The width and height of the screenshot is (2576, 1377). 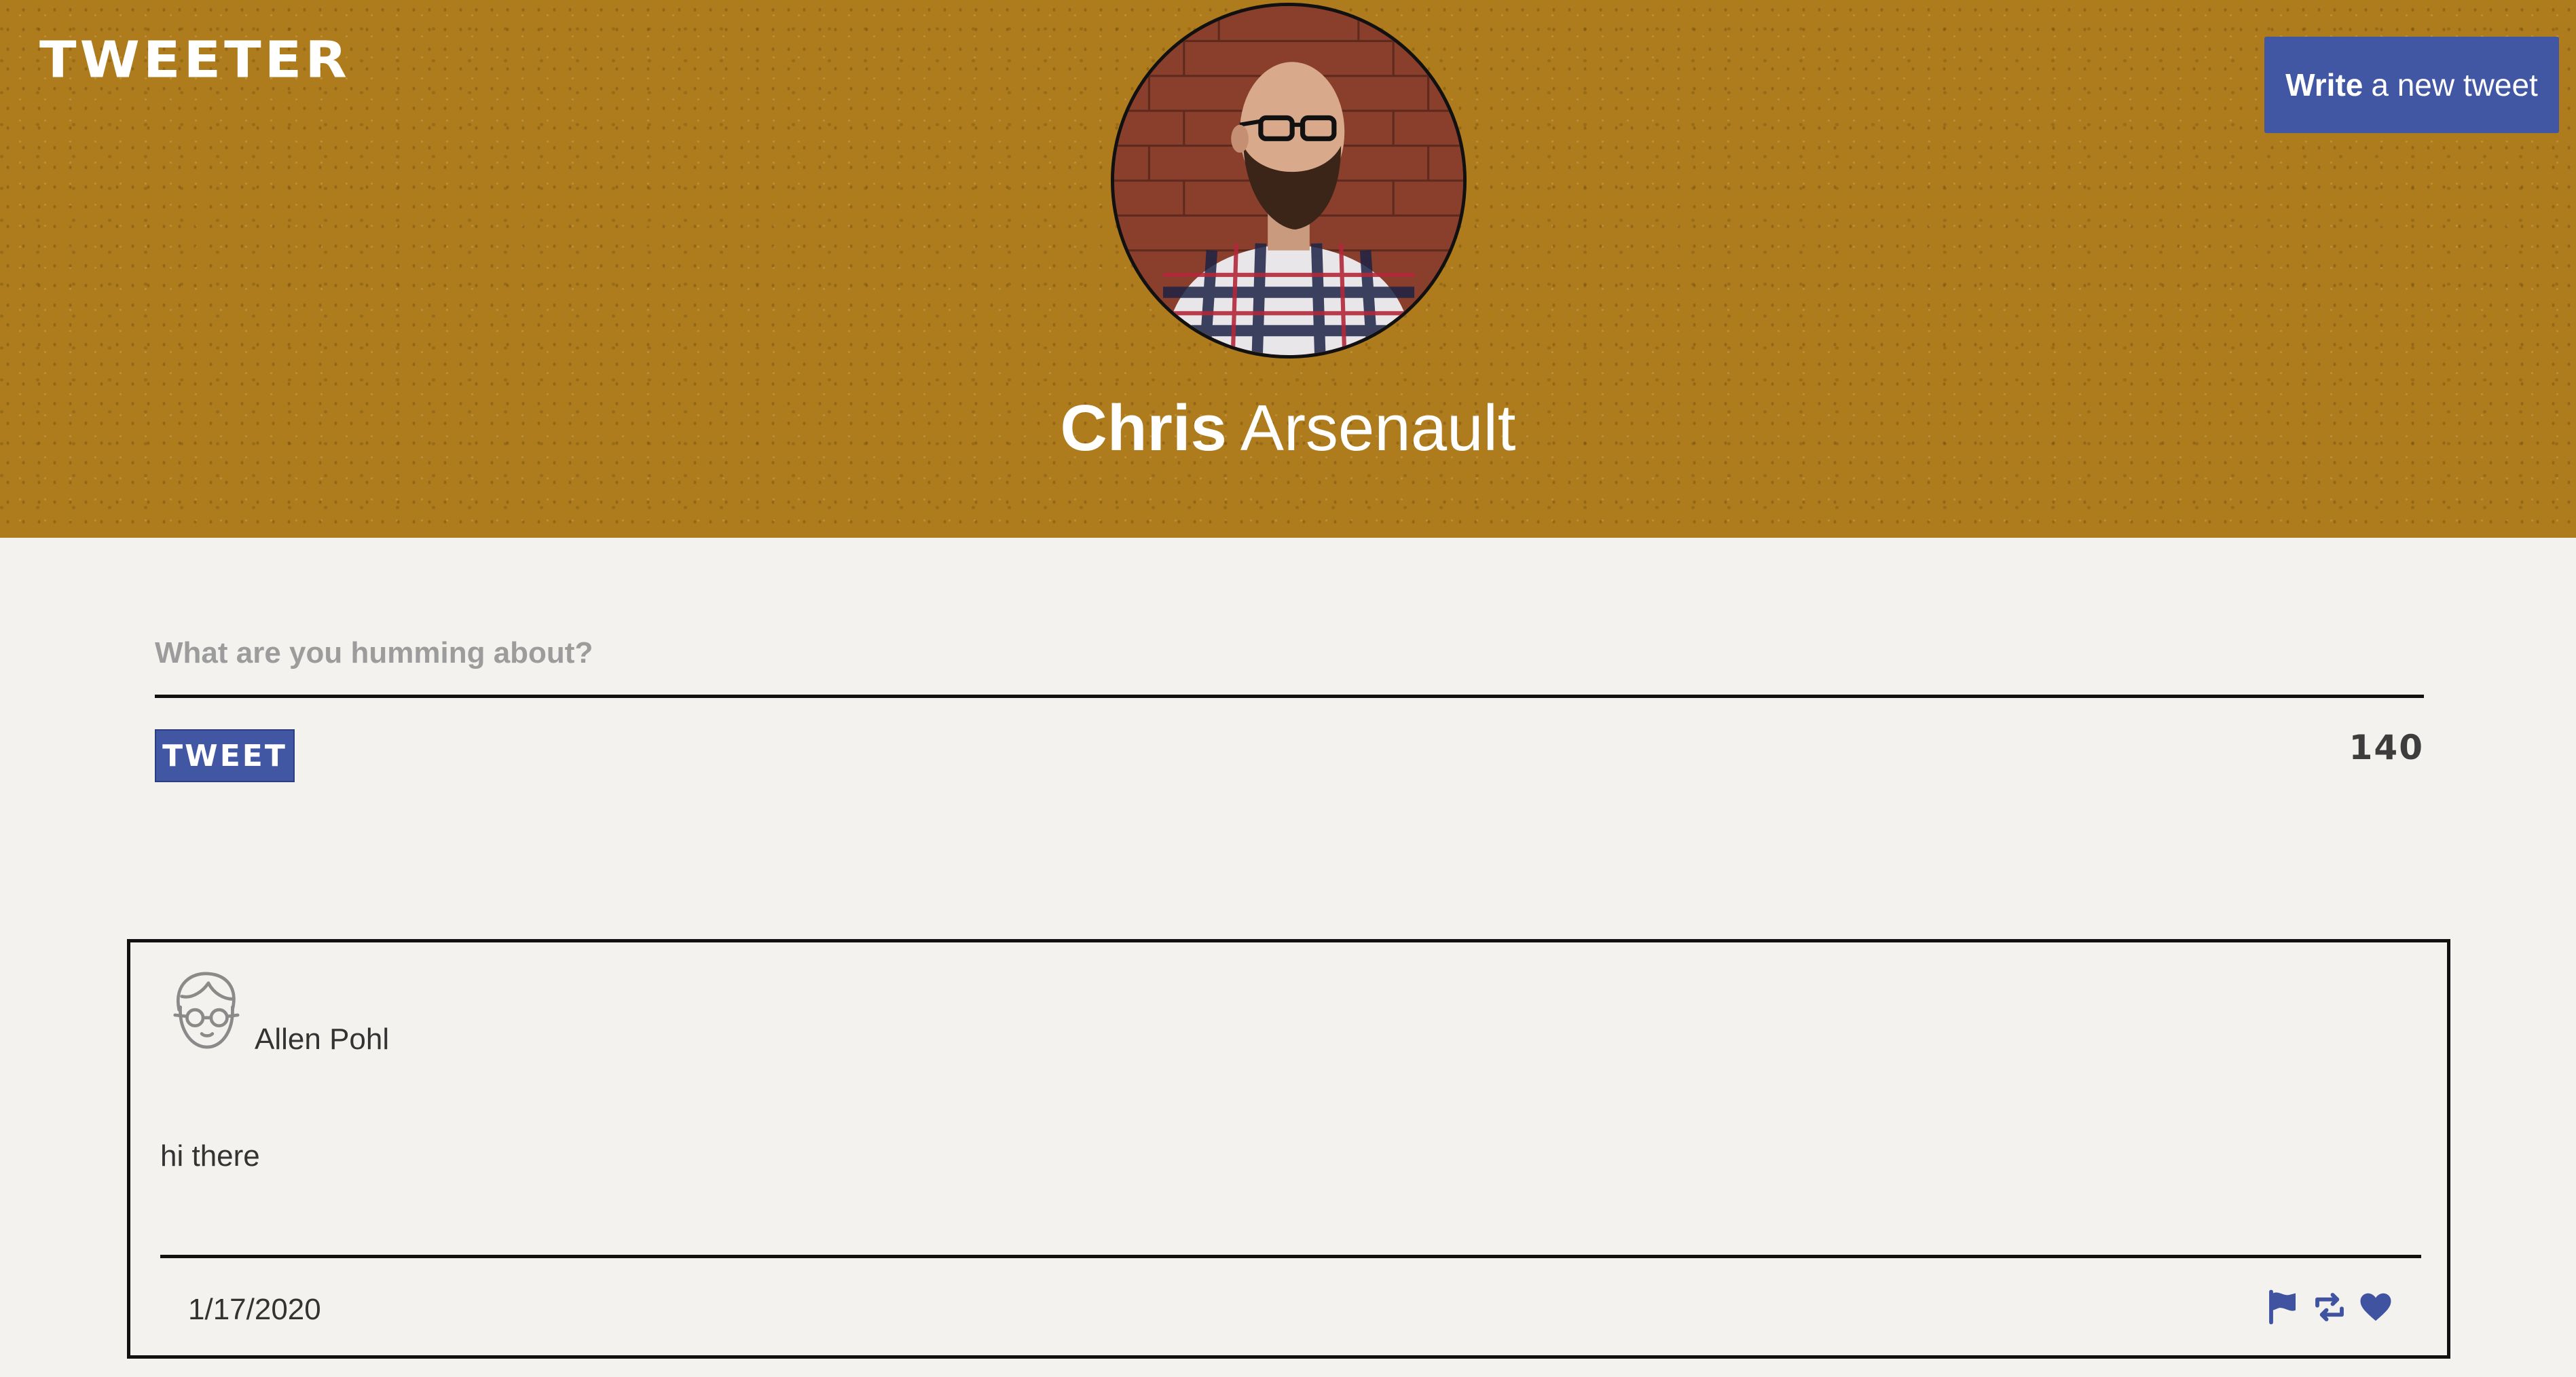 I want to click on profile-avatar, so click(x=1289, y=181).